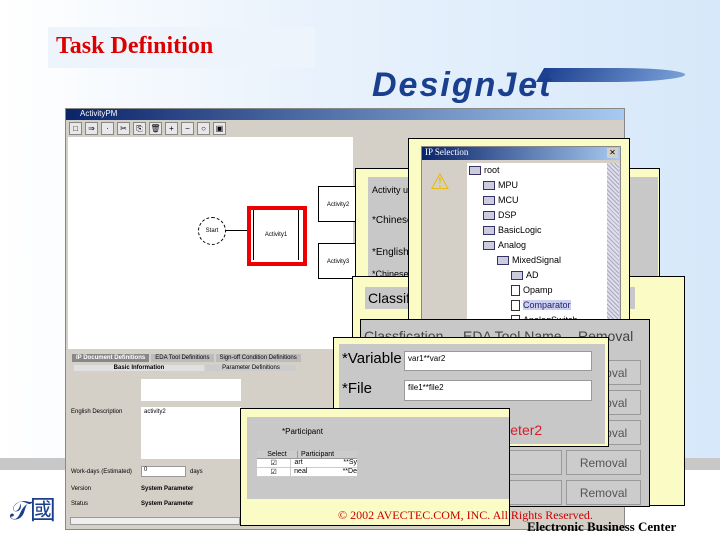  What do you see at coordinates (338, 261) in the screenshot?
I see `activity3-node: Activity3` at bounding box center [338, 261].